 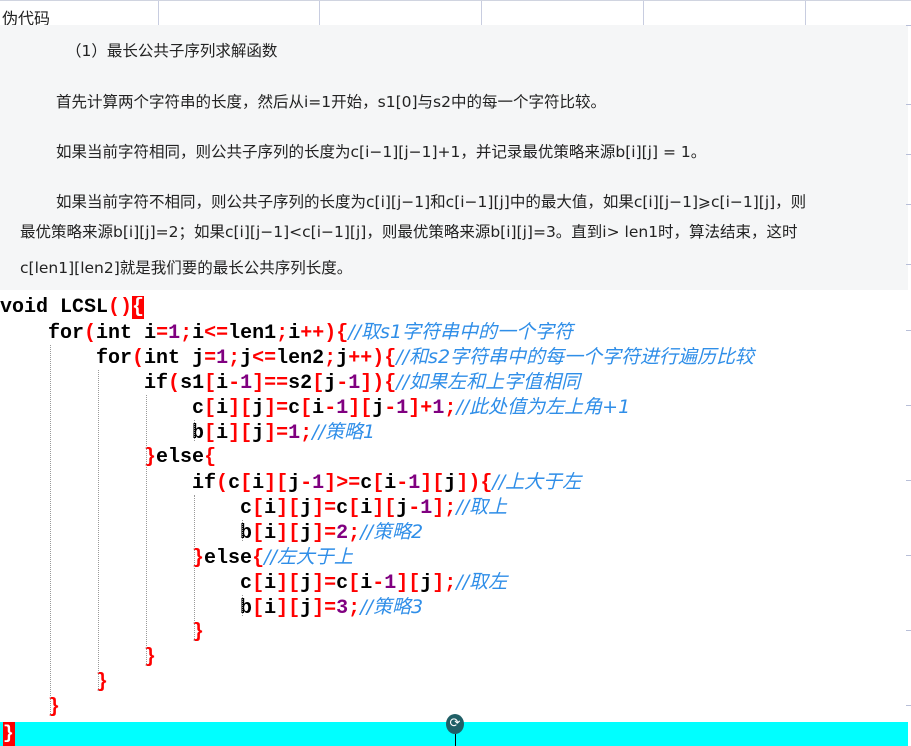 I want to click on code-token-cm: //取左, so click(x=482, y=582).